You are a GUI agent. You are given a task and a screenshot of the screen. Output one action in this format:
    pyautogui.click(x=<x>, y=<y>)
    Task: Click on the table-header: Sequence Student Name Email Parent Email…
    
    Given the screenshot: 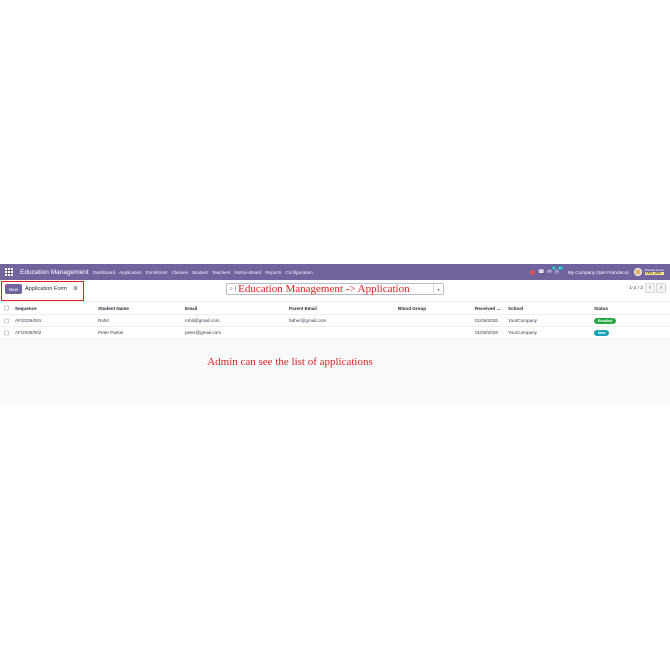 What is the action you would take?
    pyautogui.click(x=335, y=308)
    